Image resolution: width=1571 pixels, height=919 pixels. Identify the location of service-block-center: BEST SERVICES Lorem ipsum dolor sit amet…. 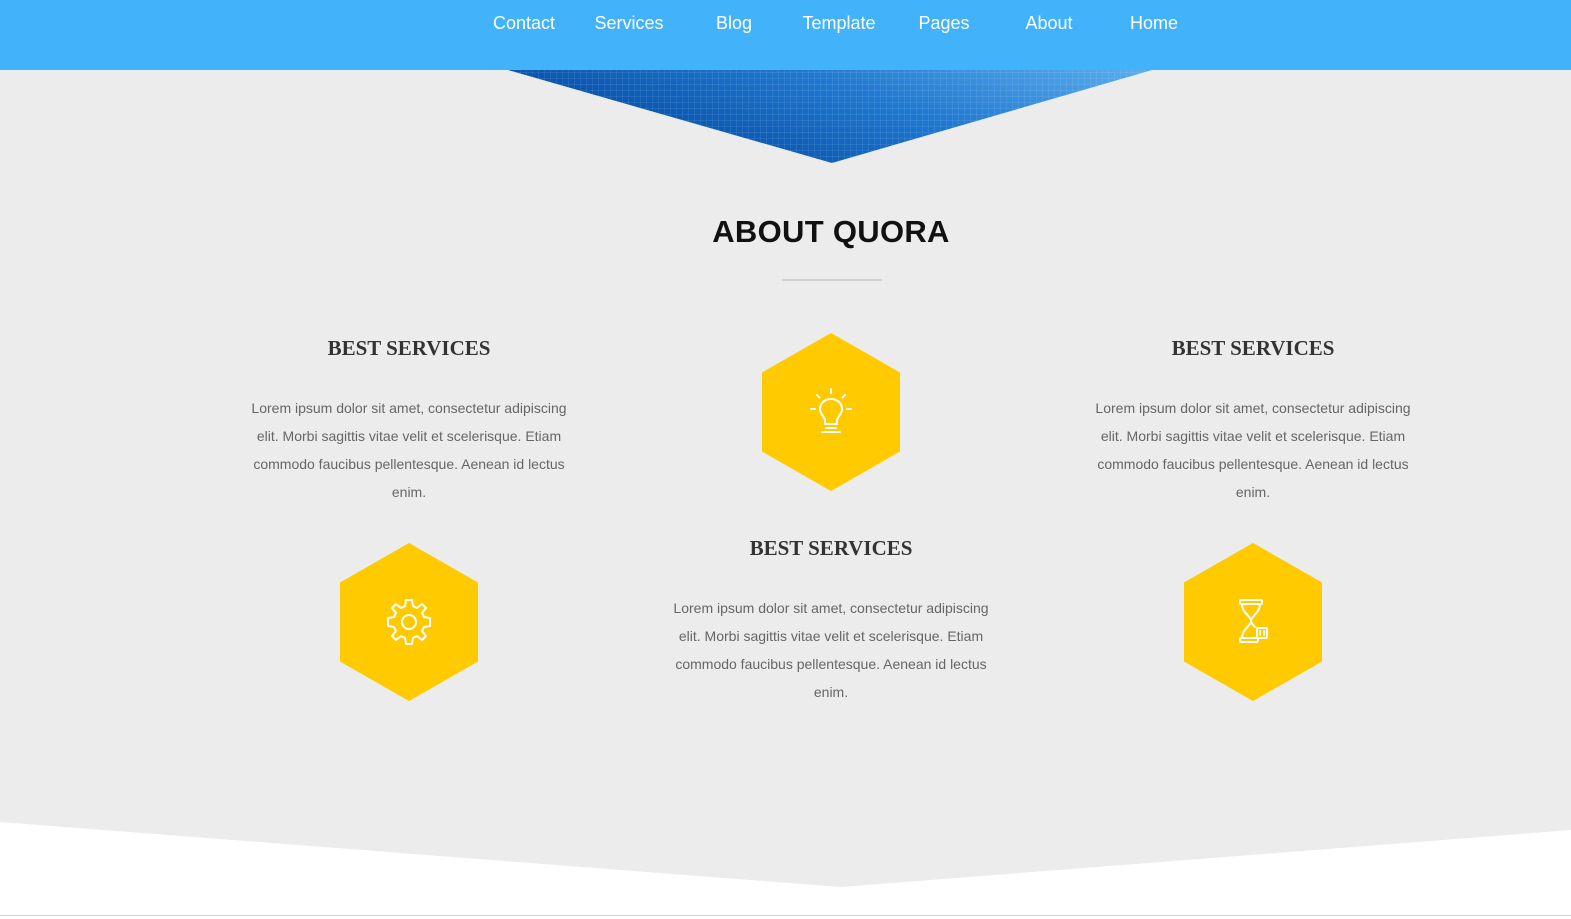
(831, 620).